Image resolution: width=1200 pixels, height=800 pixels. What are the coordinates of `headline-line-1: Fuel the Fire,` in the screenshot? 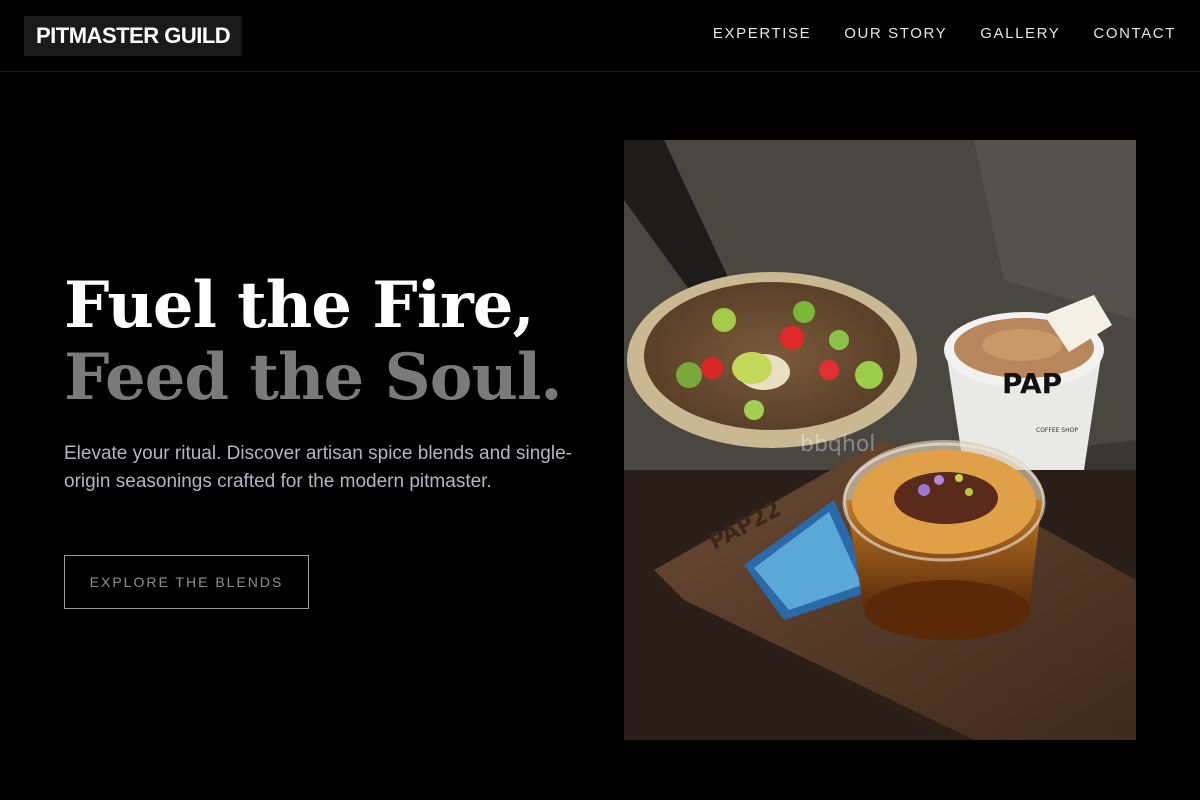 It's located at (299, 305).